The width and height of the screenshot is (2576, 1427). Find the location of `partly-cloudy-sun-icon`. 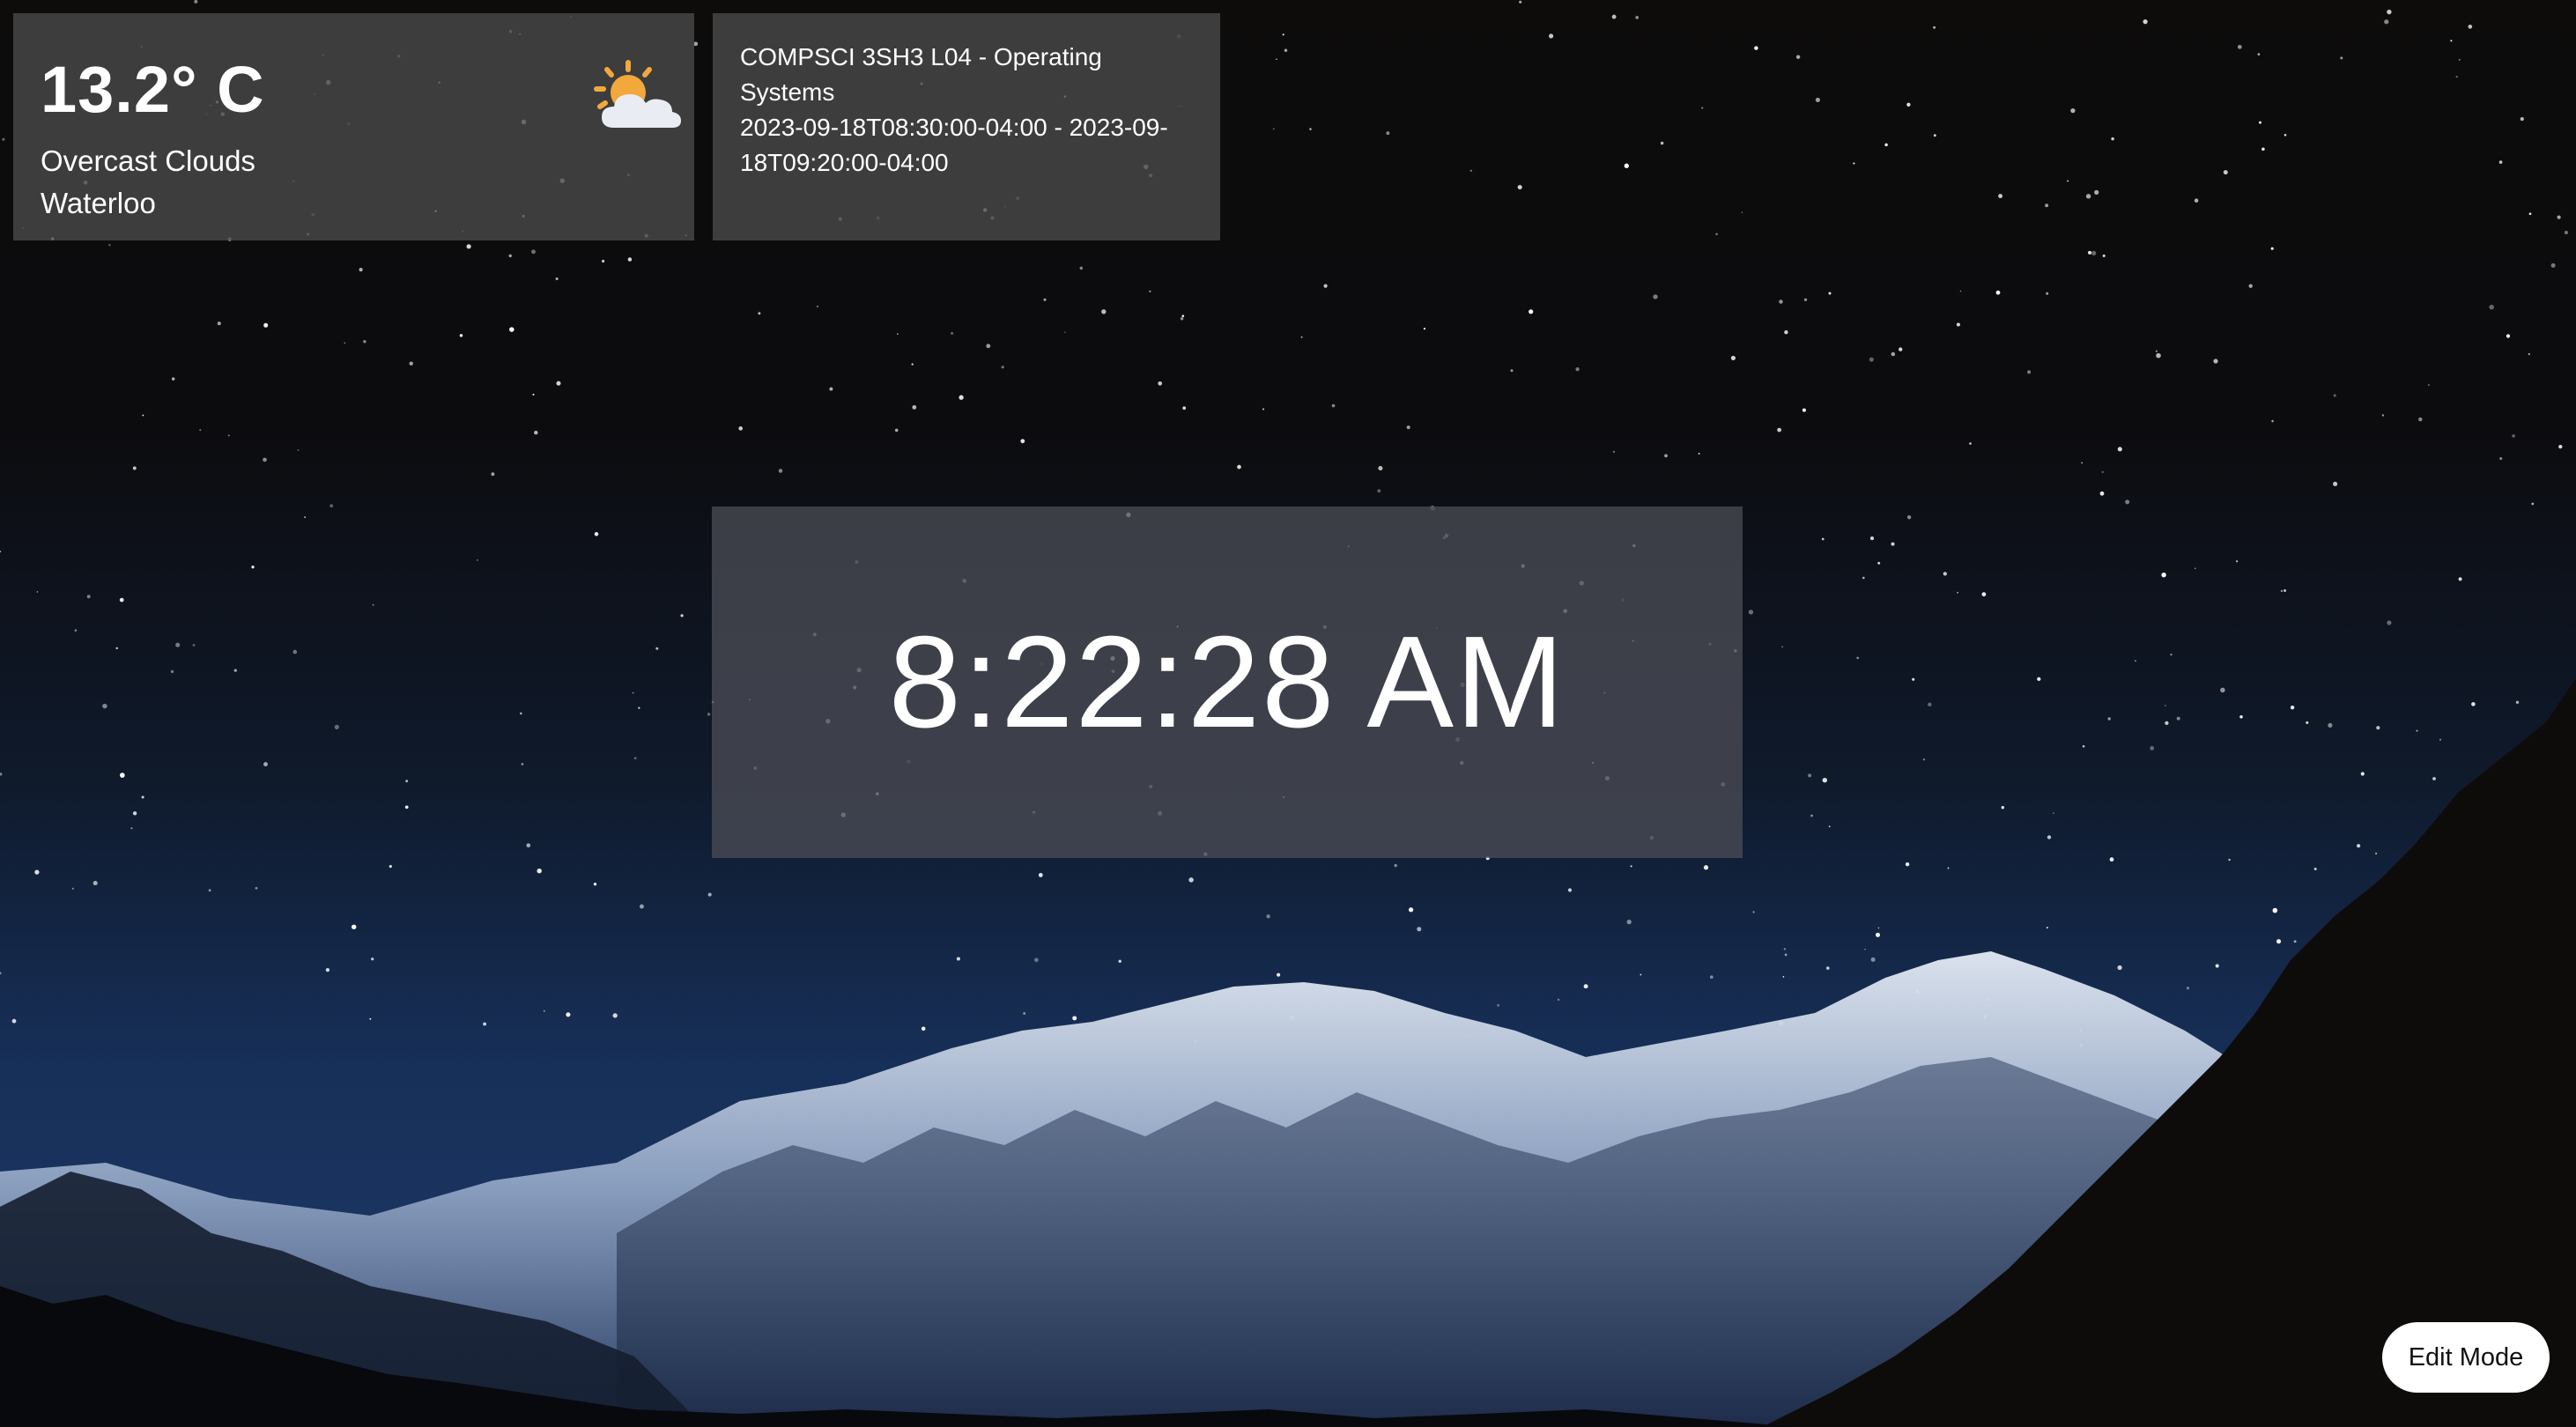

partly-cloudy-sun-icon is located at coordinates (637, 94).